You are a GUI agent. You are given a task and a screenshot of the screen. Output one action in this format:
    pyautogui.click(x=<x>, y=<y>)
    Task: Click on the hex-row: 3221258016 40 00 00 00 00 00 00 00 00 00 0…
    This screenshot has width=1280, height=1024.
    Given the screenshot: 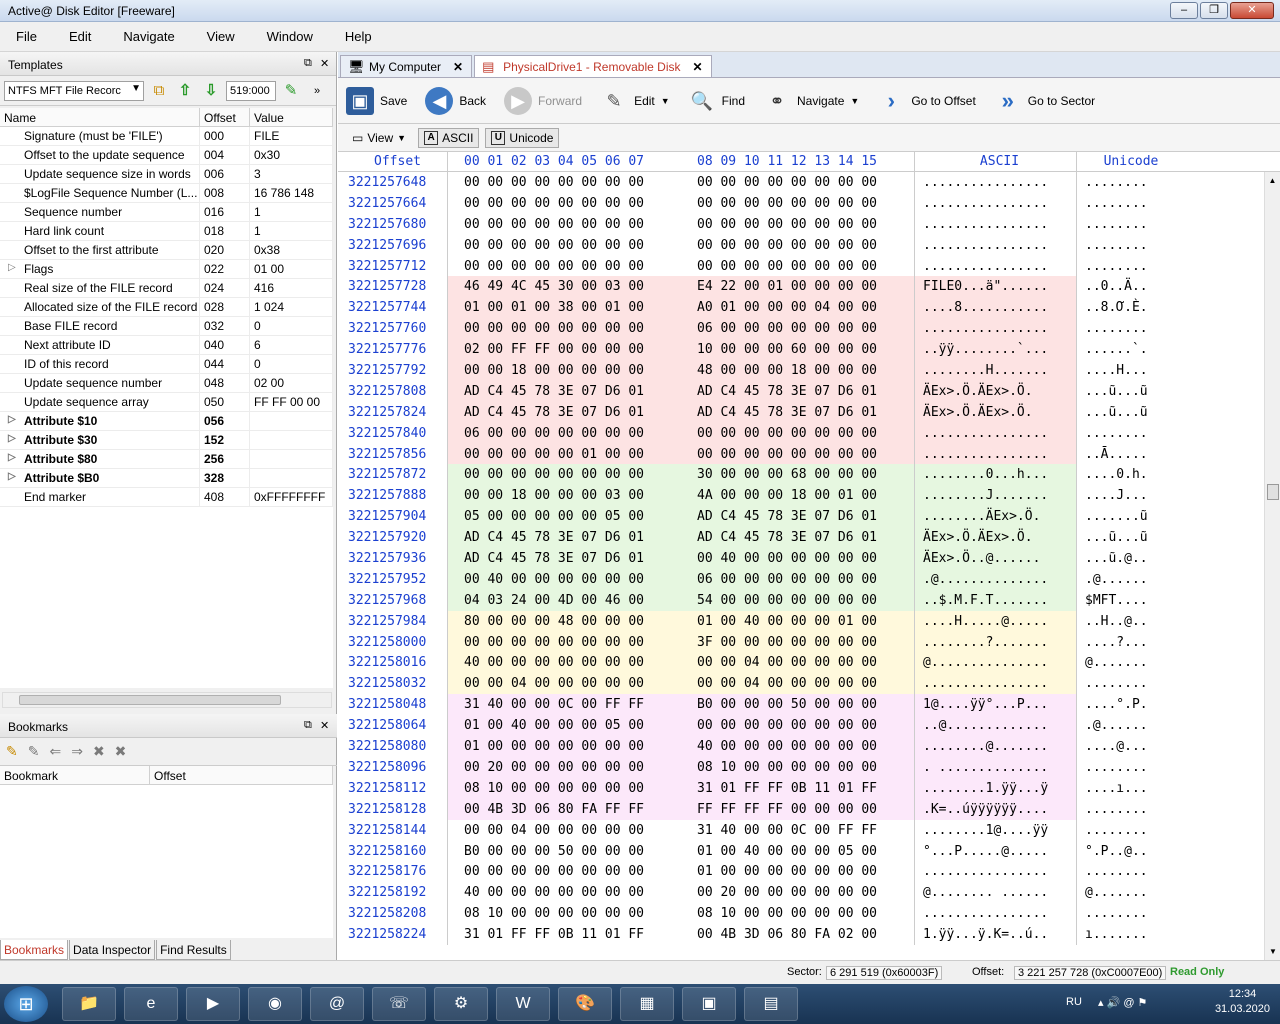 What is the action you would take?
    pyautogui.click(x=801, y=663)
    